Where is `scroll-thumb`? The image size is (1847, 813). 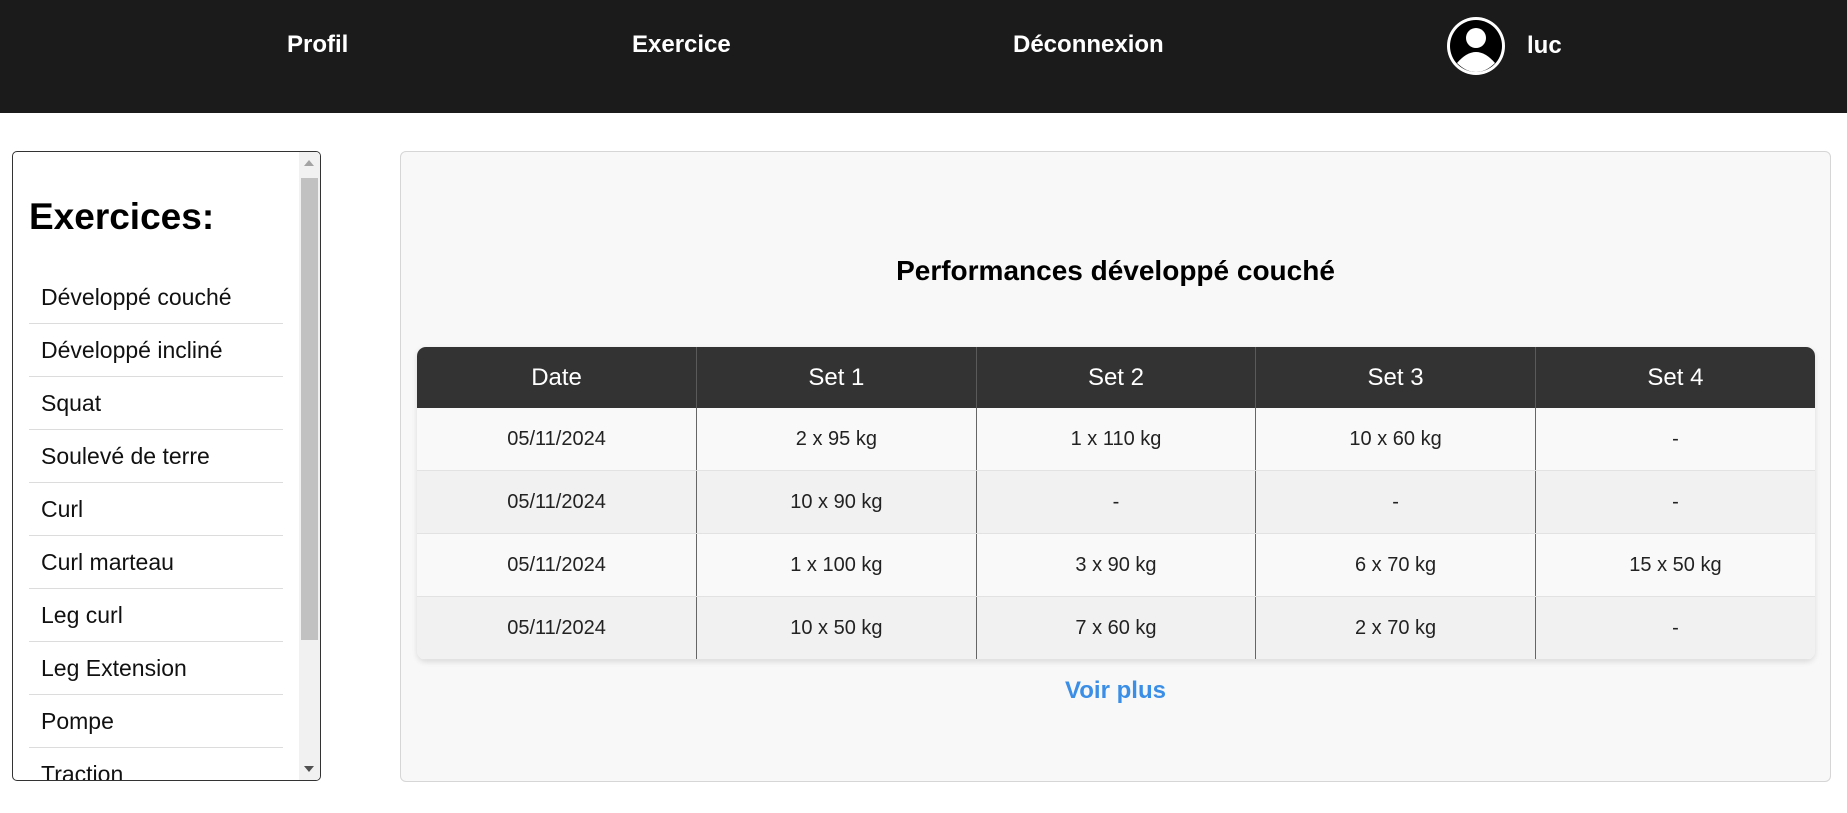
scroll-thumb is located at coordinates (309, 409).